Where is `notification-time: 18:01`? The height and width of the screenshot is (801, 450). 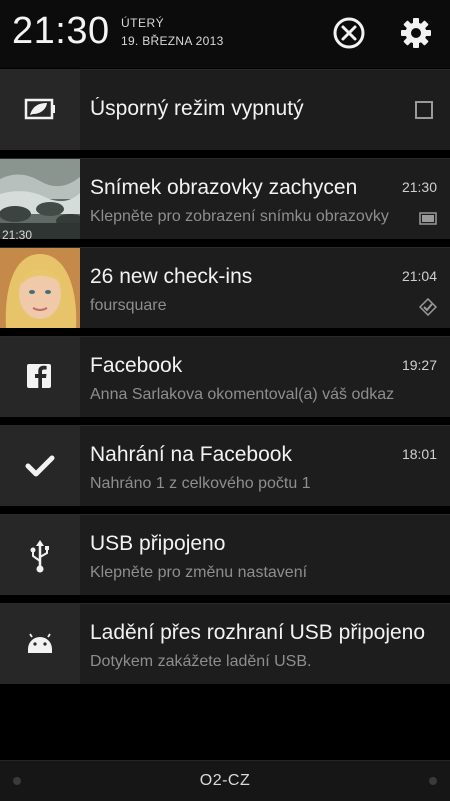
notification-time: 18:01 is located at coordinates (419, 454).